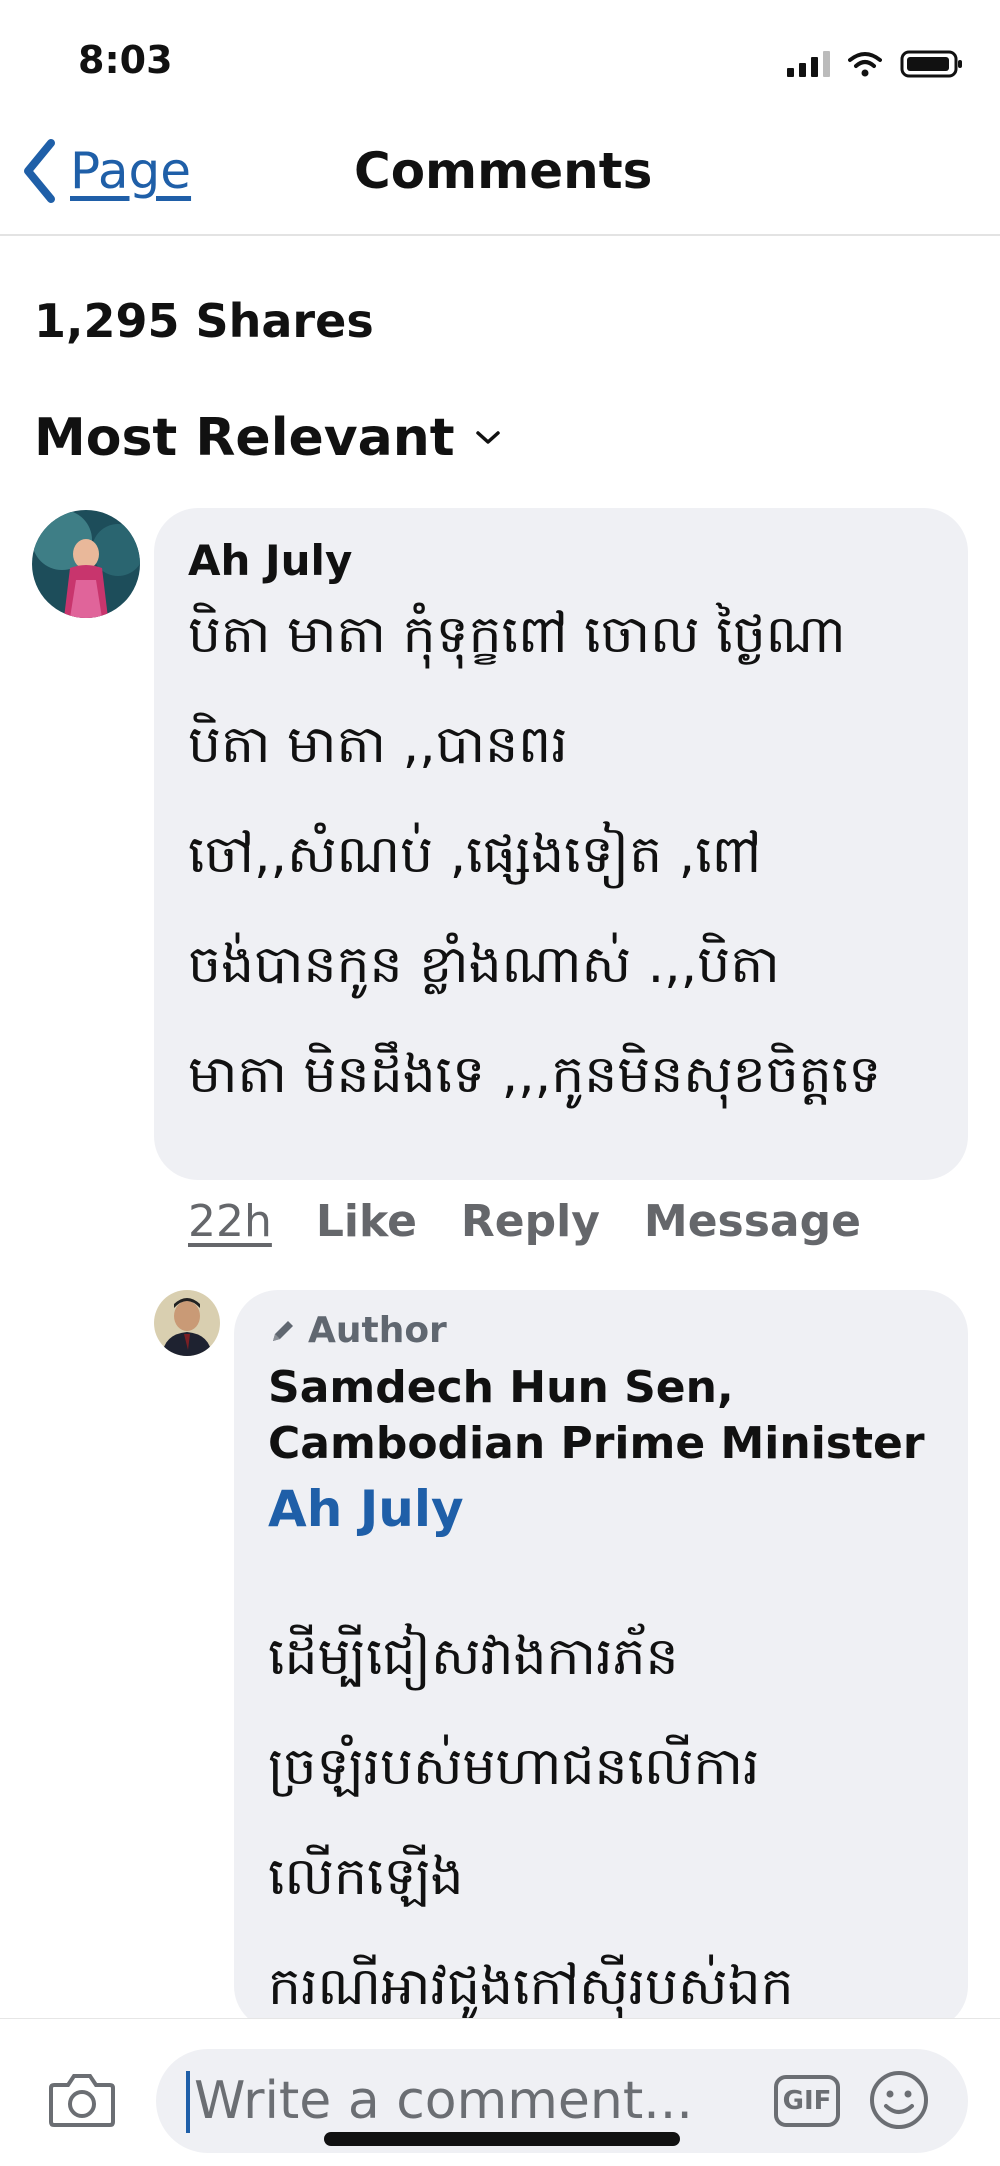 The width and height of the screenshot is (1000, 2166). Describe the element at coordinates (596, 1443) in the screenshot. I see `reply-author-name: Cambodian Prime Minister` at that location.